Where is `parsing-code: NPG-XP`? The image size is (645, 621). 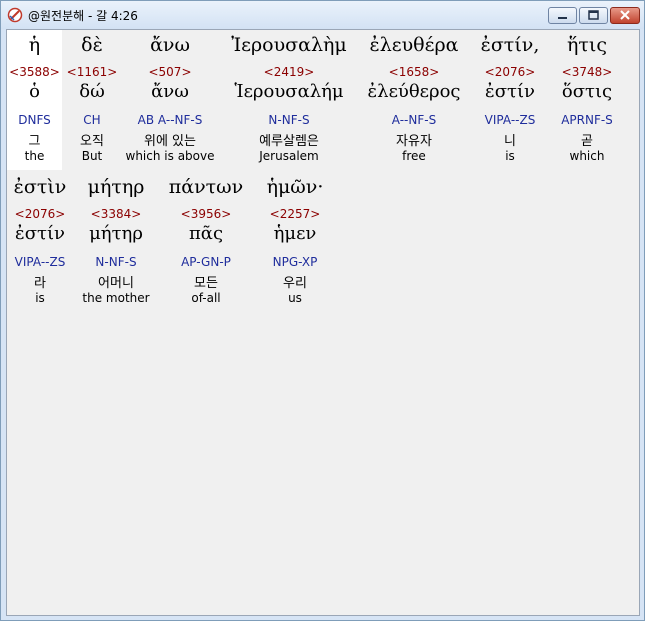
parsing-code: NPG-XP is located at coordinates (295, 262).